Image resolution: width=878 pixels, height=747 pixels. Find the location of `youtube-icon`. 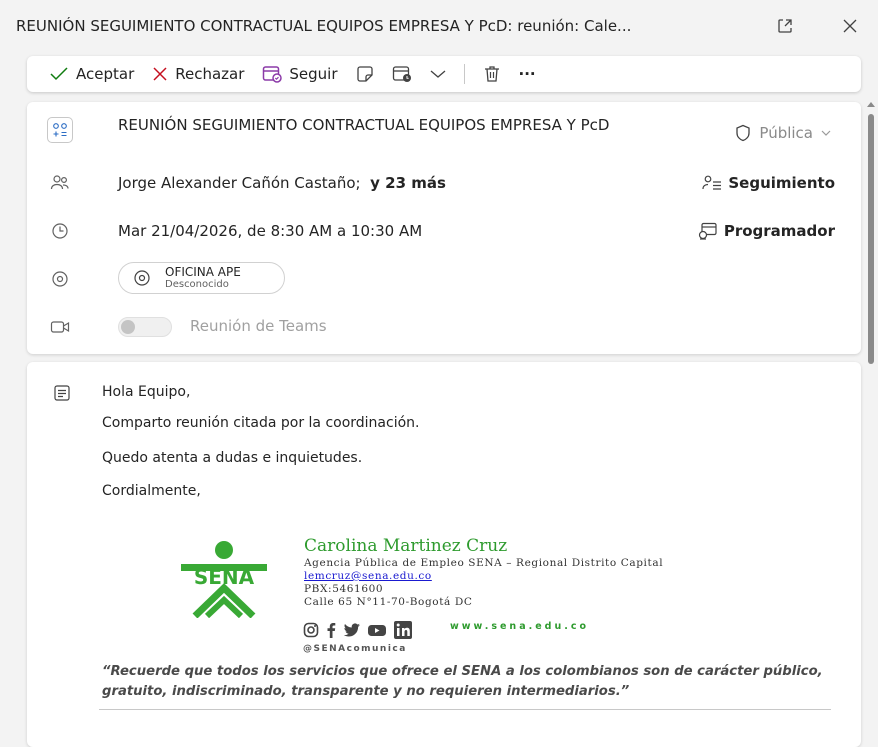

youtube-icon is located at coordinates (377, 630).